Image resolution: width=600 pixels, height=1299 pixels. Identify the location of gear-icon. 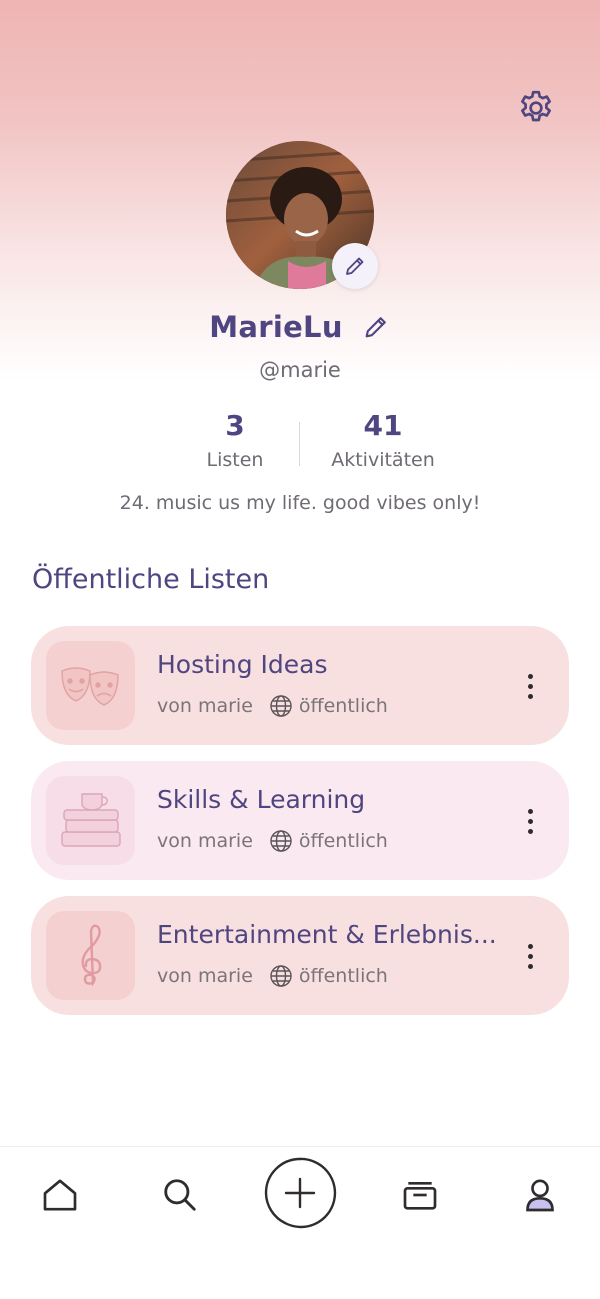
(536, 106).